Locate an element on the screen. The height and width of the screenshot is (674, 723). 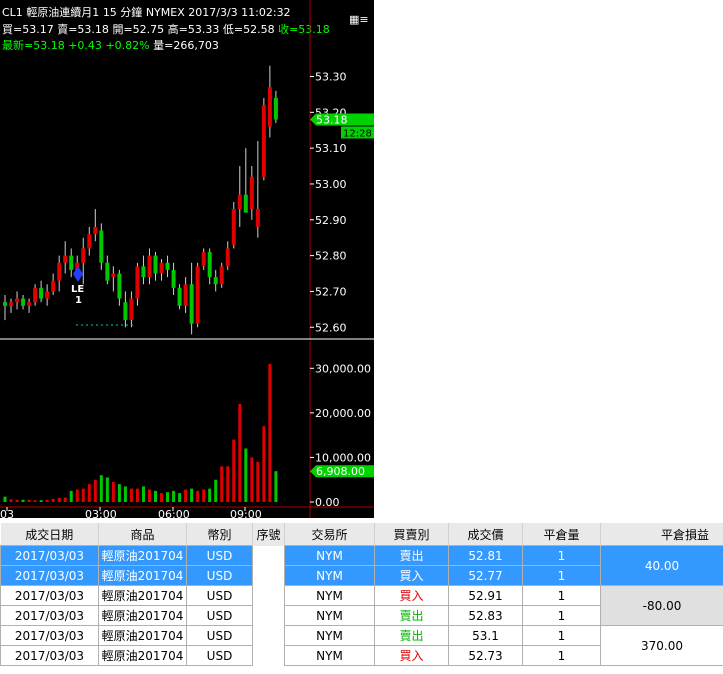
header-trade-date: 成交日期 is located at coordinates (49, 534).